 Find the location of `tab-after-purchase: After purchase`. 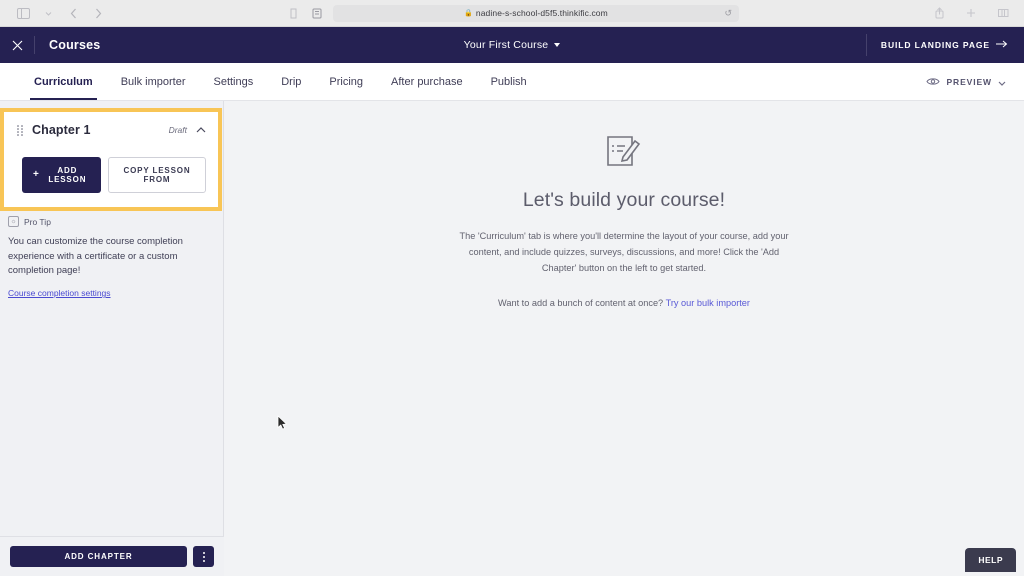

tab-after-purchase: After purchase is located at coordinates (427, 81).